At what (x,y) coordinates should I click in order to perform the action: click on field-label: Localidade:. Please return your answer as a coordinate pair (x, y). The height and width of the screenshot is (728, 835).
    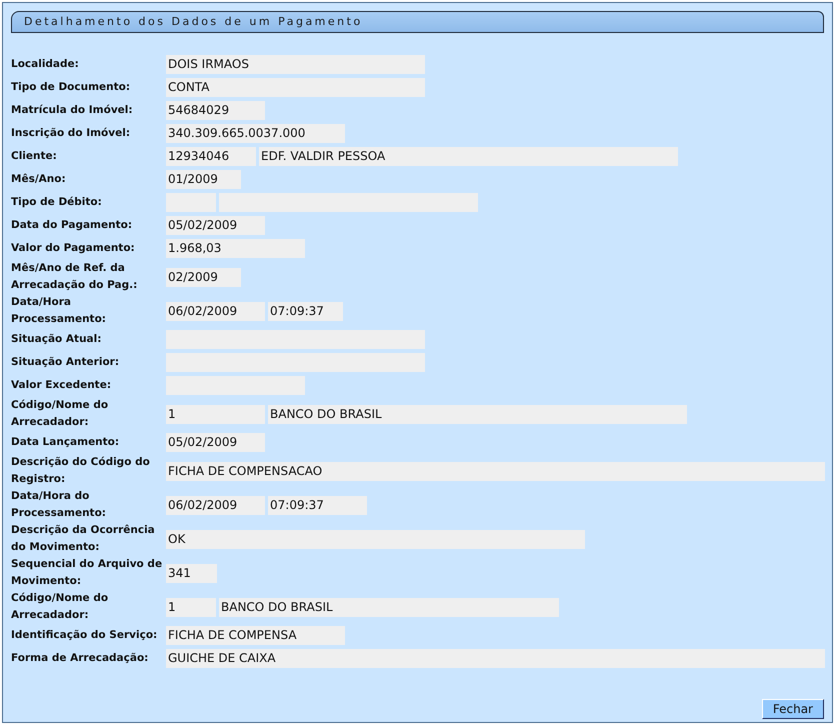
    Looking at the image, I should click on (45, 64).